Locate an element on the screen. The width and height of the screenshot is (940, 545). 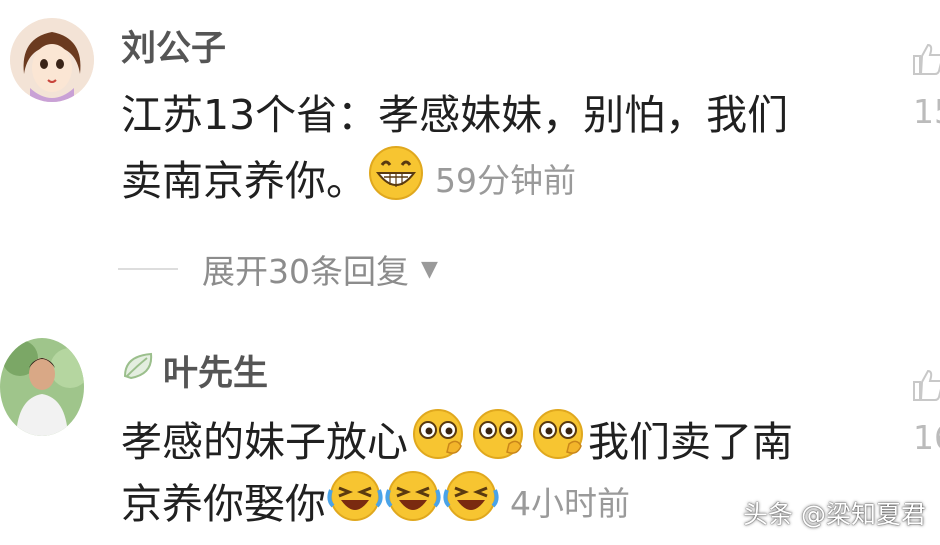
comment-text: 我们卖了南 is located at coordinates (690, 442).